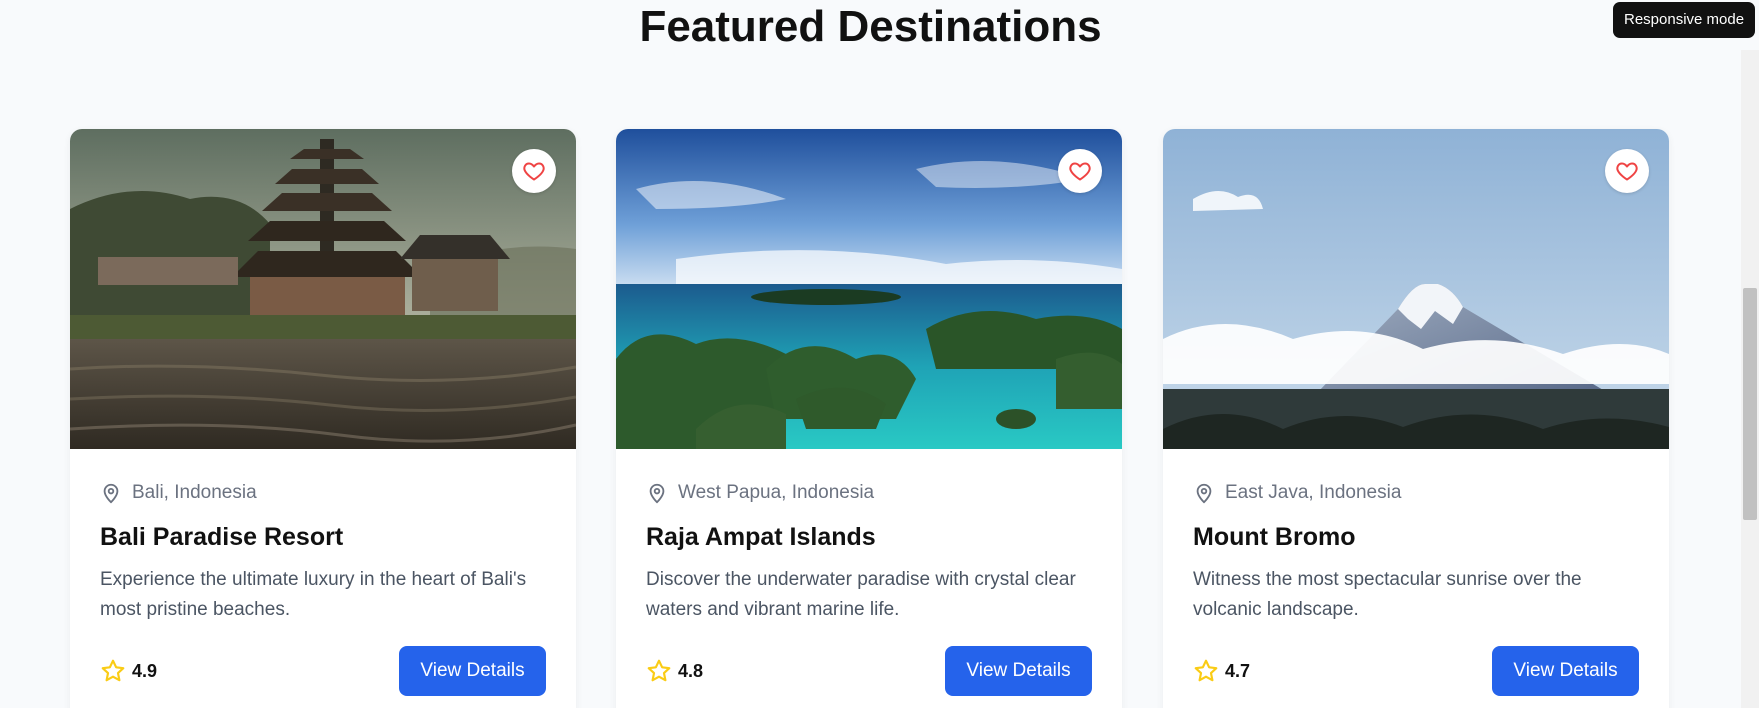 Image resolution: width=1759 pixels, height=708 pixels. I want to click on card-location: Bali, Indonesia, so click(323, 493).